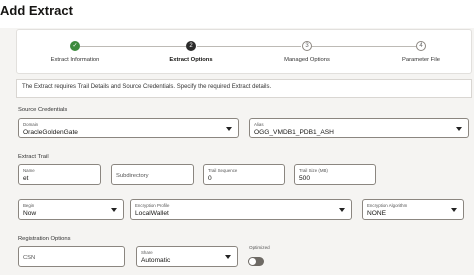 The height and width of the screenshot is (275, 474). Describe the element at coordinates (128, 128) in the screenshot. I see `domain-select: Domain OracleGoldenGate` at that location.